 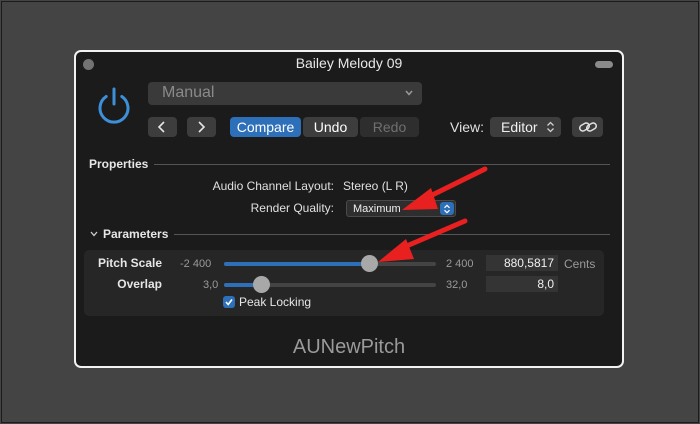 I want to click on overlap-min-label: 3,0, so click(x=211, y=285).